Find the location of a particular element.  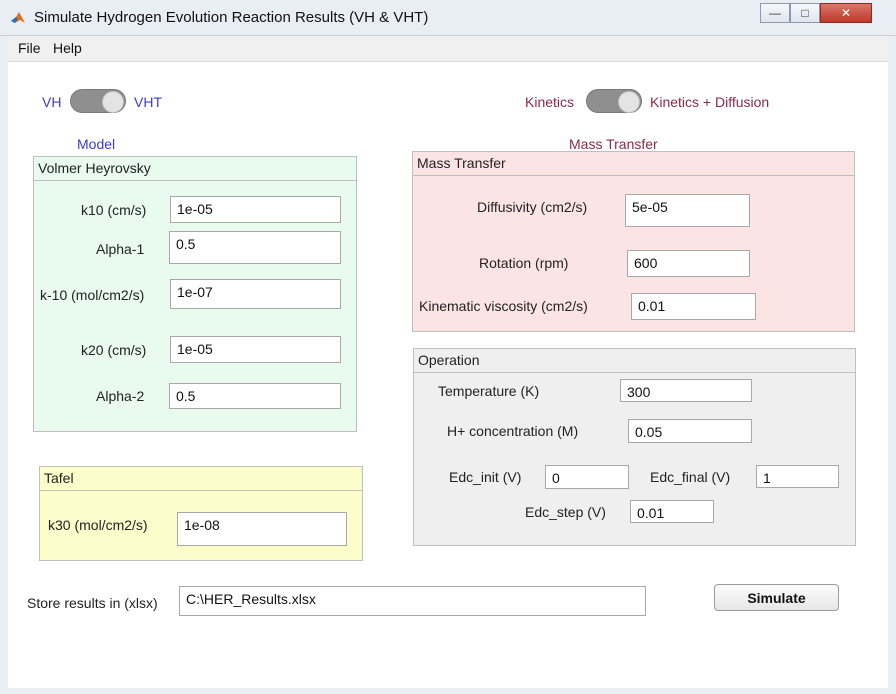

edc-step-input: 0.01 is located at coordinates (672, 511).